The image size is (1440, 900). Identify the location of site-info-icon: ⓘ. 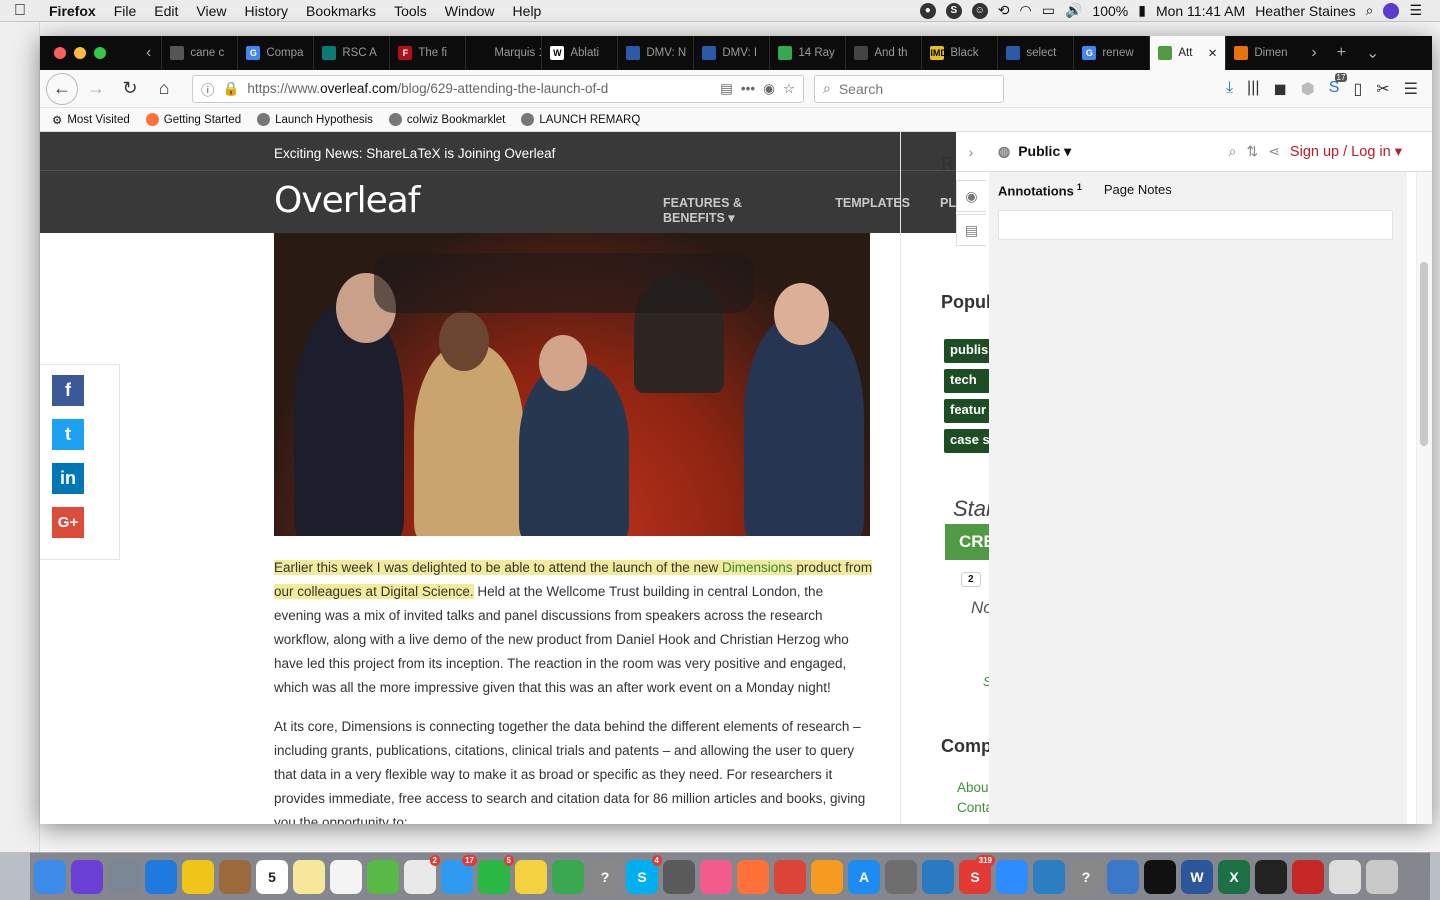
(208, 89).